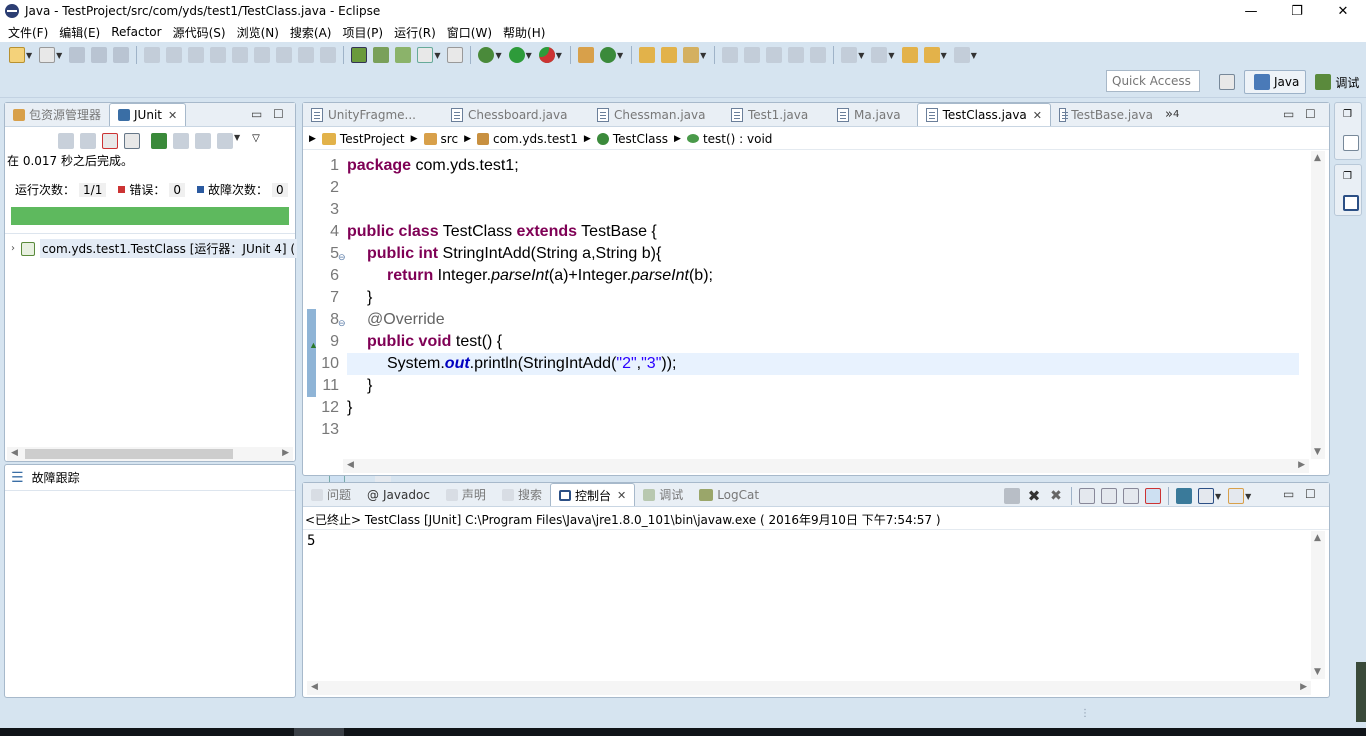  What do you see at coordinates (240, 55) in the screenshot?
I see `disconnect-icon` at bounding box center [240, 55].